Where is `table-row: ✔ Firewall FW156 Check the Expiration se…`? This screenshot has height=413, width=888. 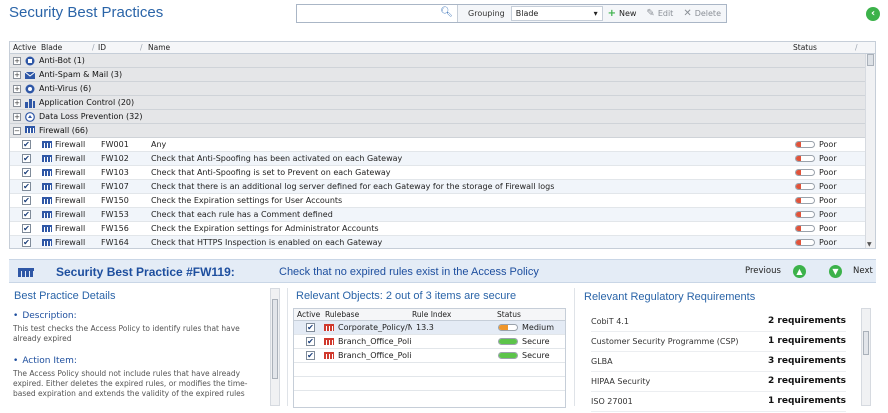
table-row: ✔ Firewall FW156 Check the Expiration se… is located at coordinates (442, 229).